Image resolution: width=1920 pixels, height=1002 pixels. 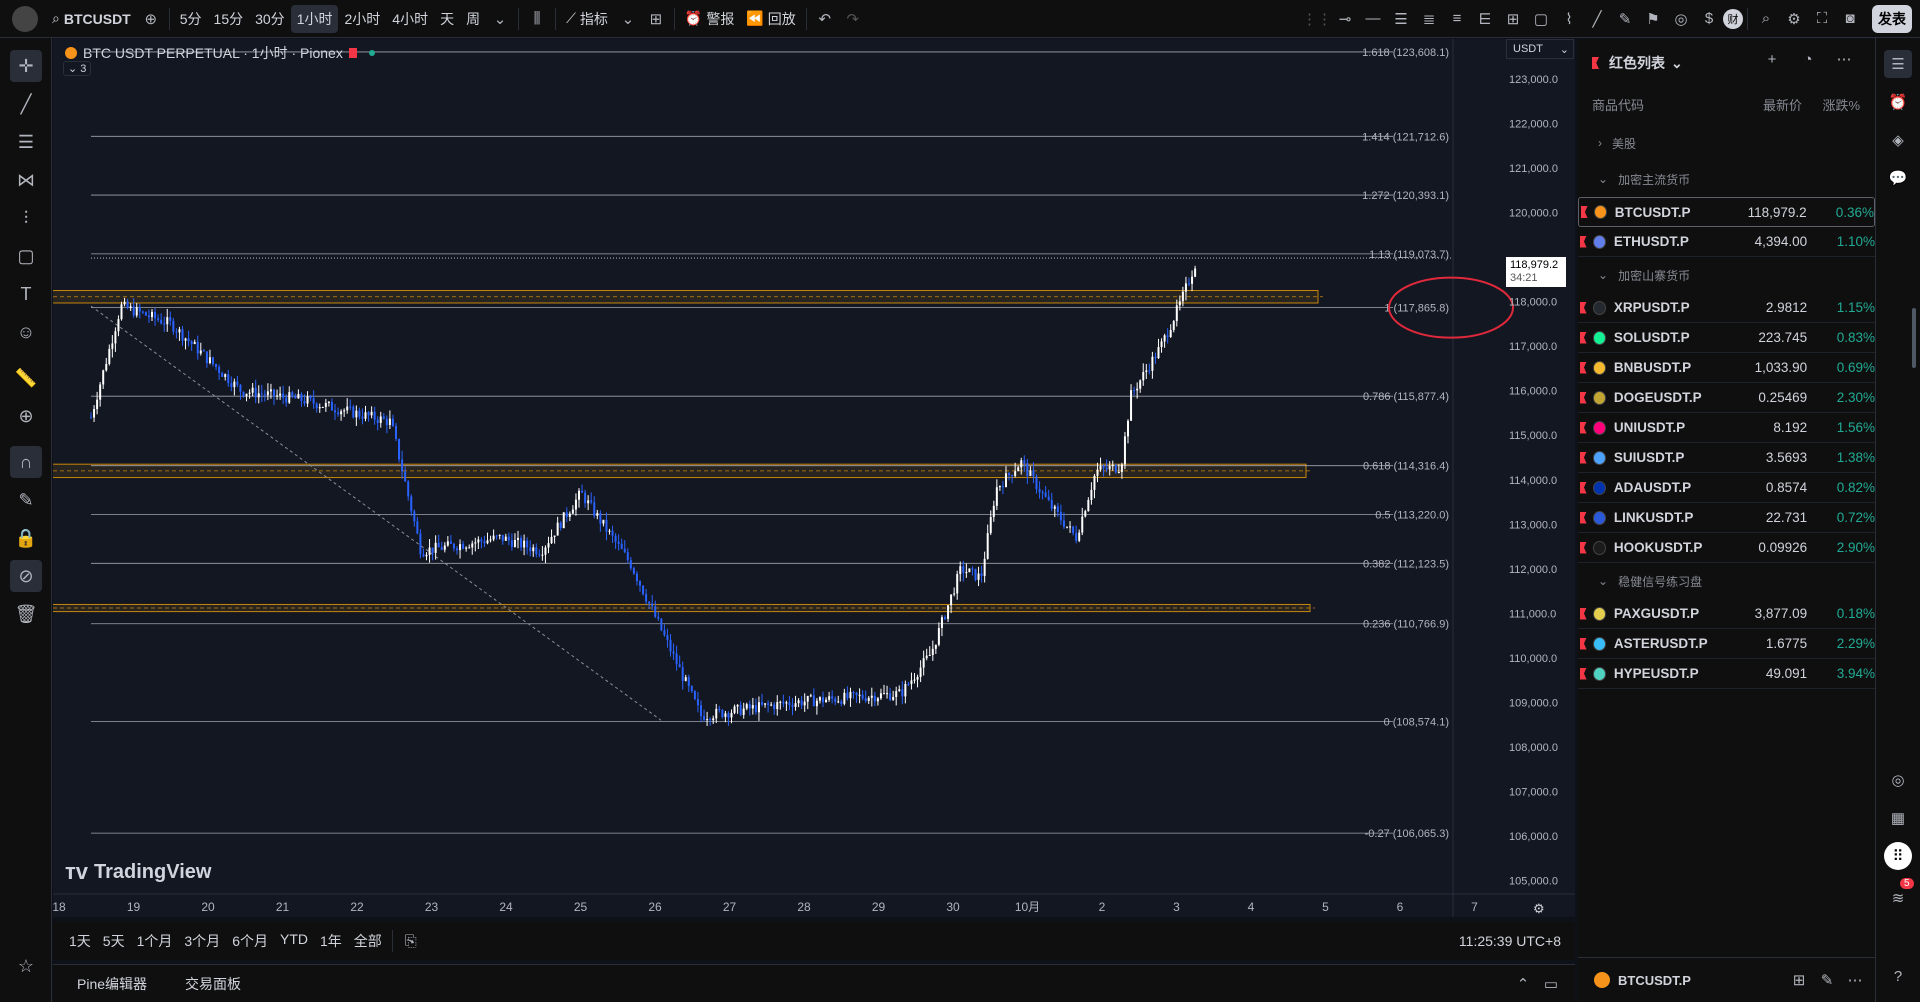 What do you see at coordinates (1726, 674) in the screenshot?
I see `watchlist-row: HYPEUSDT.P 49.091 3.94%` at bounding box center [1726, 674].